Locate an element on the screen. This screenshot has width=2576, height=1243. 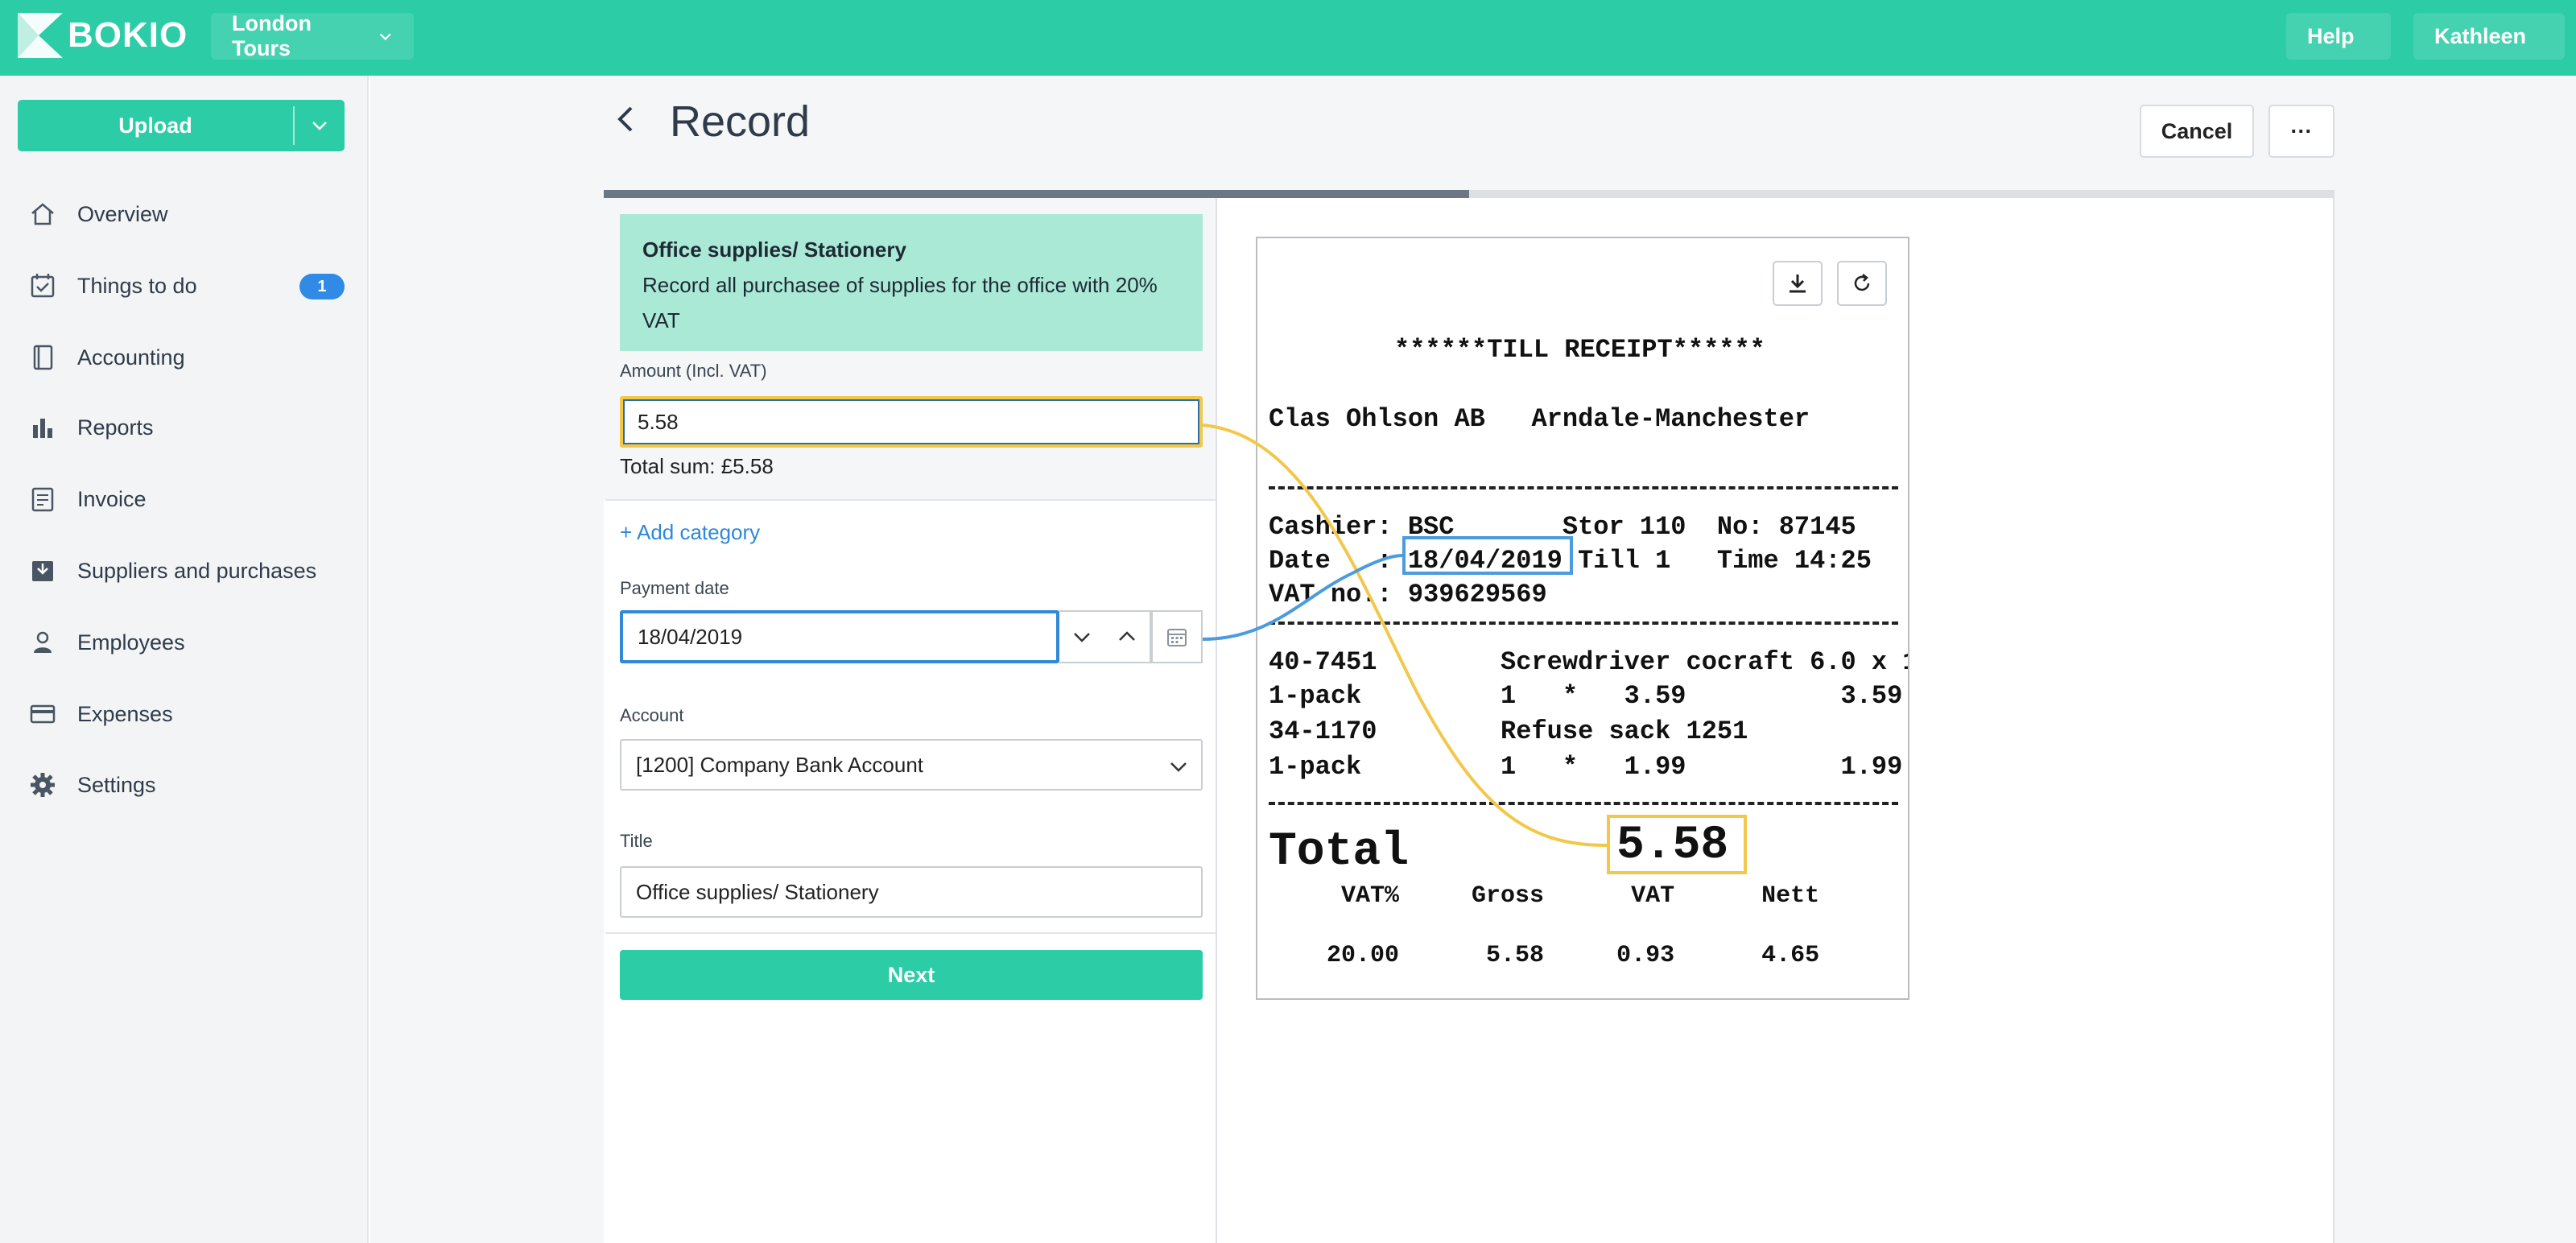
receipt-date-highlight is located at coordinates (1487, 555).